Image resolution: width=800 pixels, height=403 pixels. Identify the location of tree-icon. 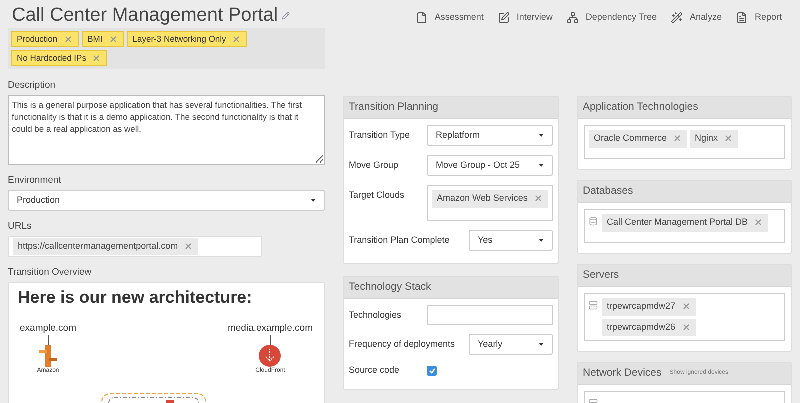
(572, 18).